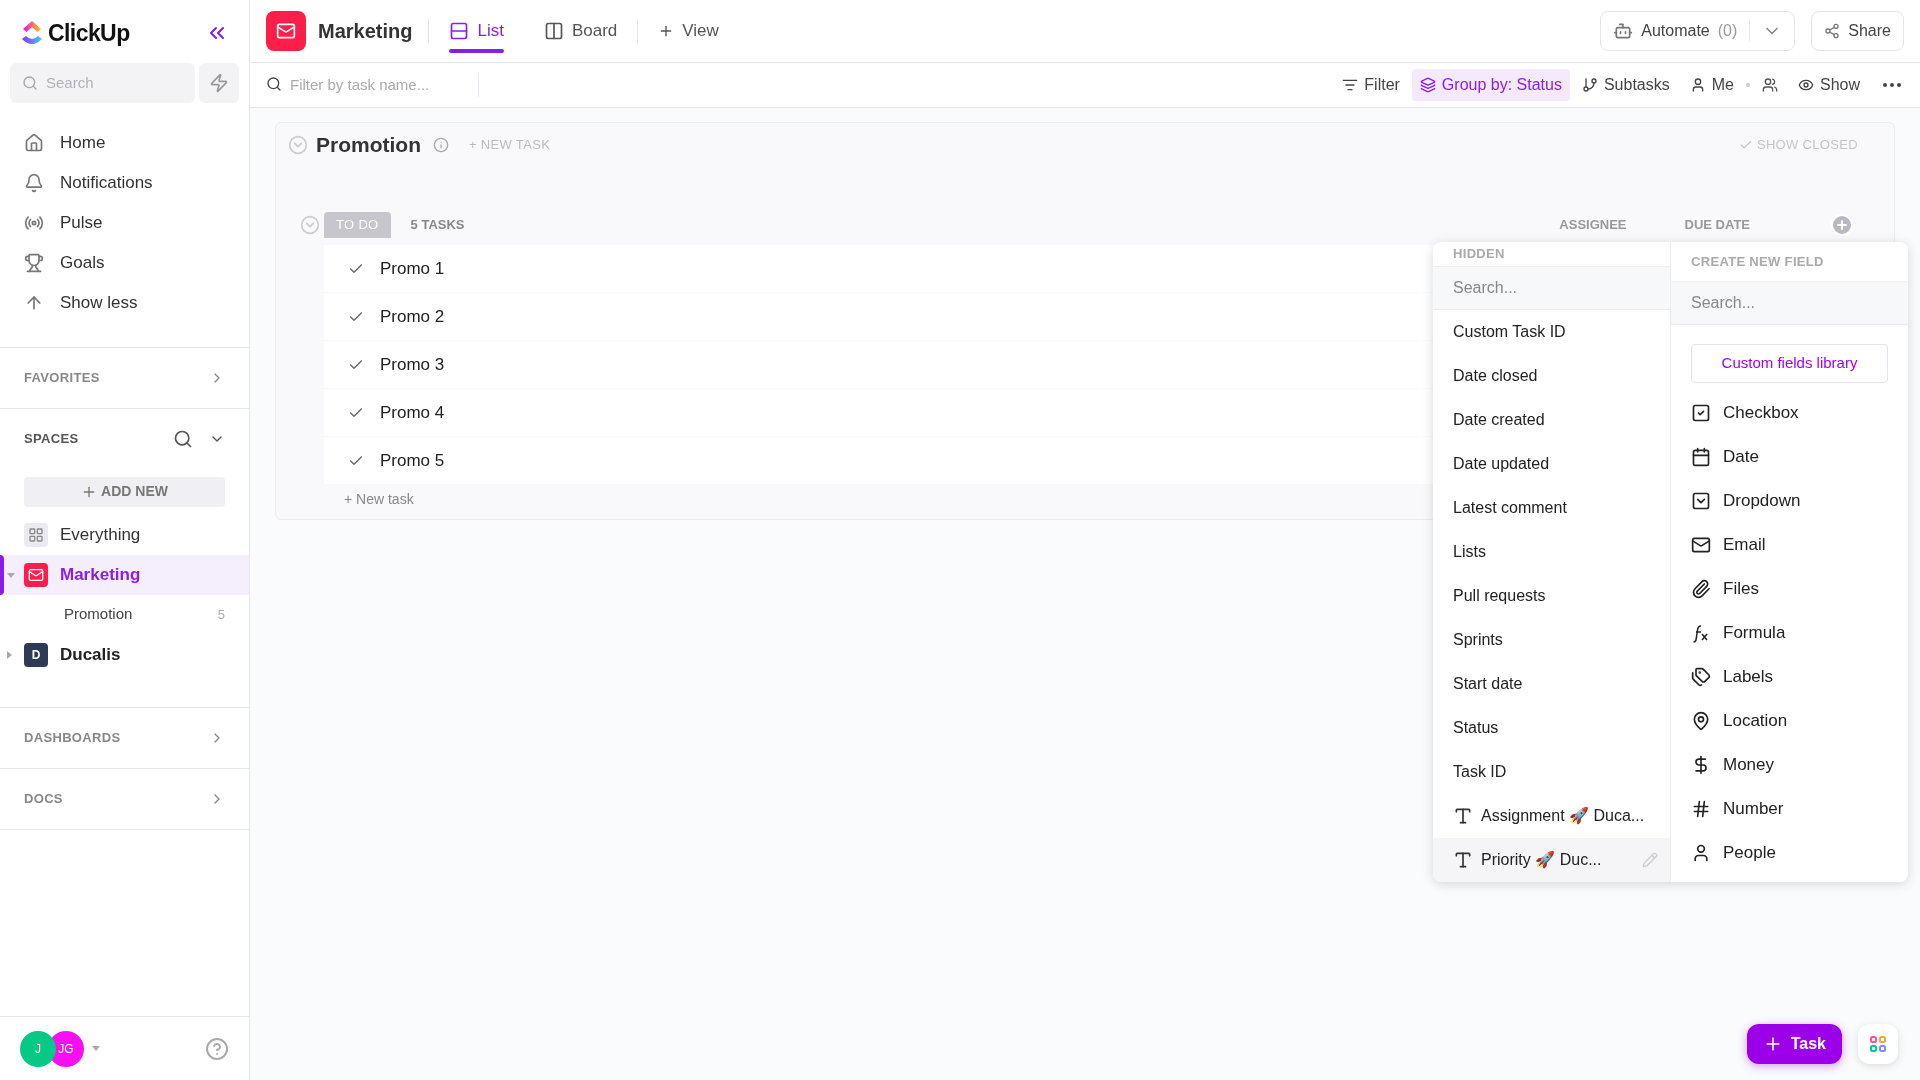 This screenshot has height=1080, width=1920. I want to click on add-new-button: ADD NEW, so click(124, 491).